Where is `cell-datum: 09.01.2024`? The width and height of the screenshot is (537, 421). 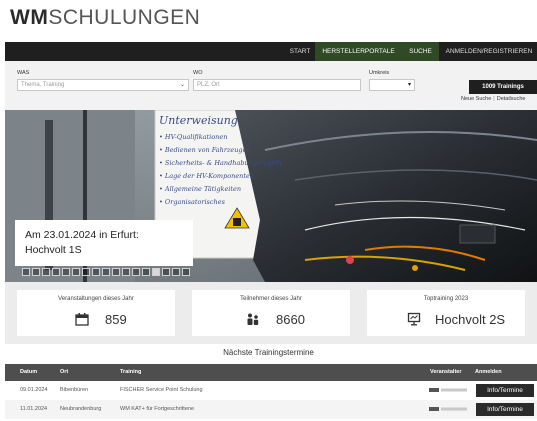
cell-datum: 09.01.2024 is located at coordinates (34, 390).